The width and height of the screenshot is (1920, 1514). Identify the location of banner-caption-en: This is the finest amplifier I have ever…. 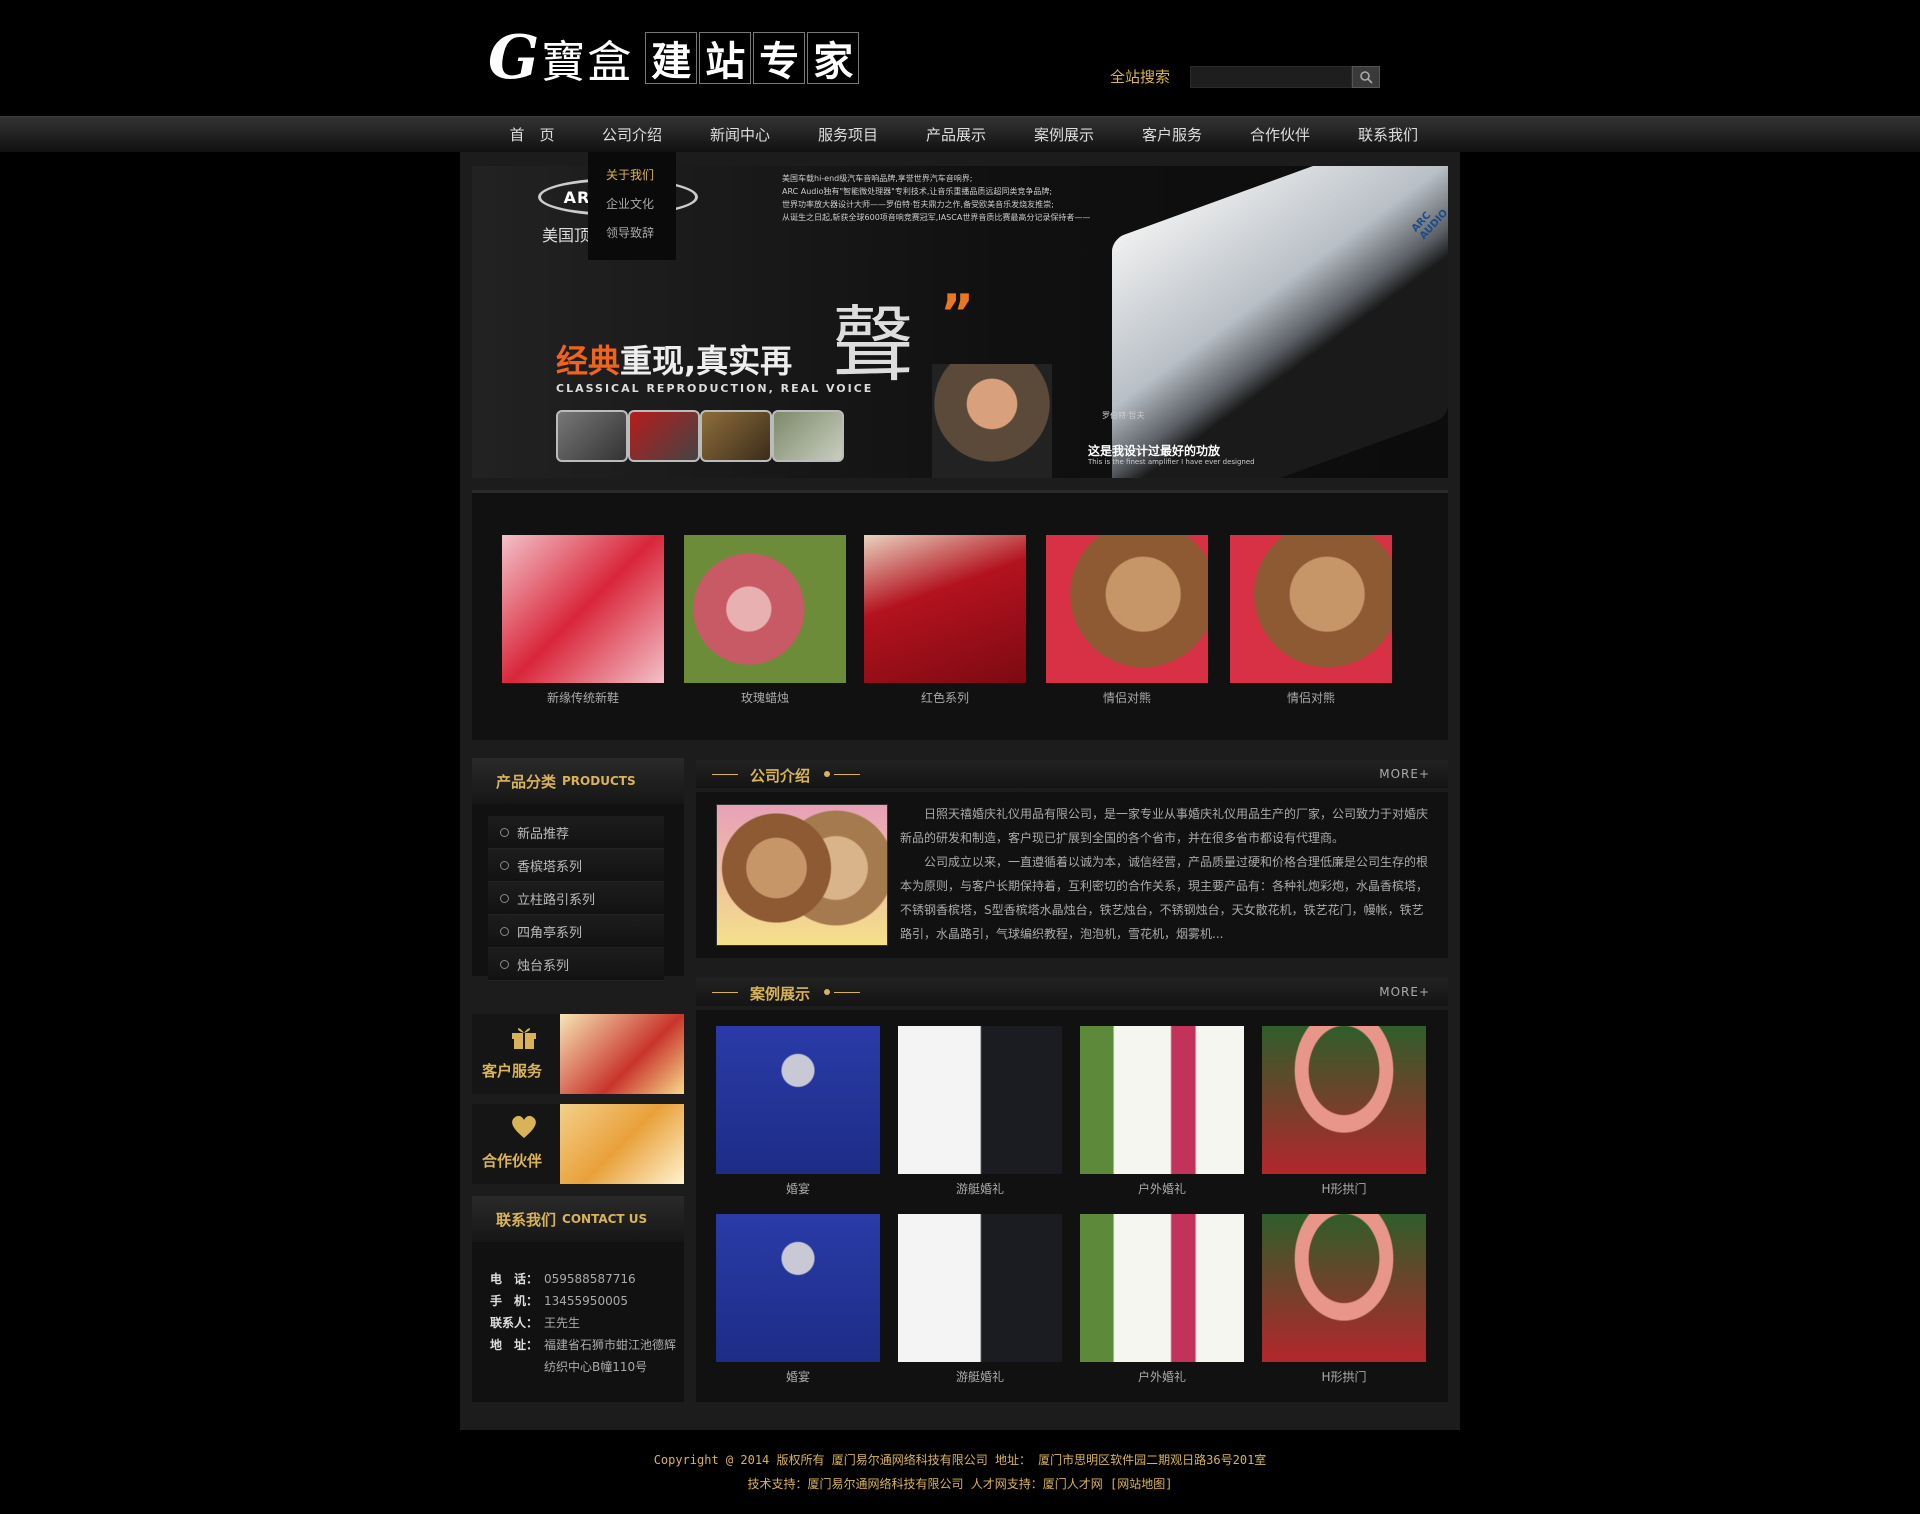
(1171, 462).